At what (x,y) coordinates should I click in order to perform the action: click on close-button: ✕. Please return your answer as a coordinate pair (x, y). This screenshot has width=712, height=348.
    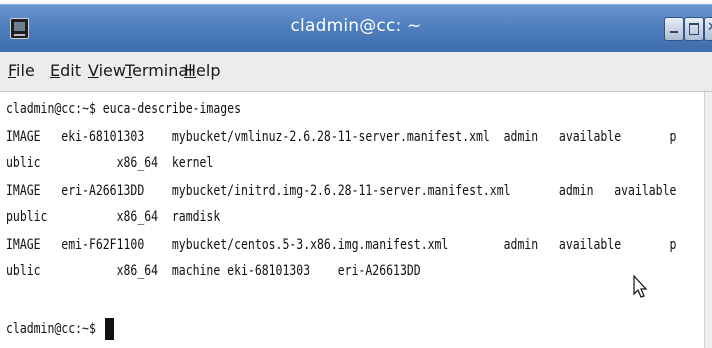
    Looking at the image, I should click on (708, 29).